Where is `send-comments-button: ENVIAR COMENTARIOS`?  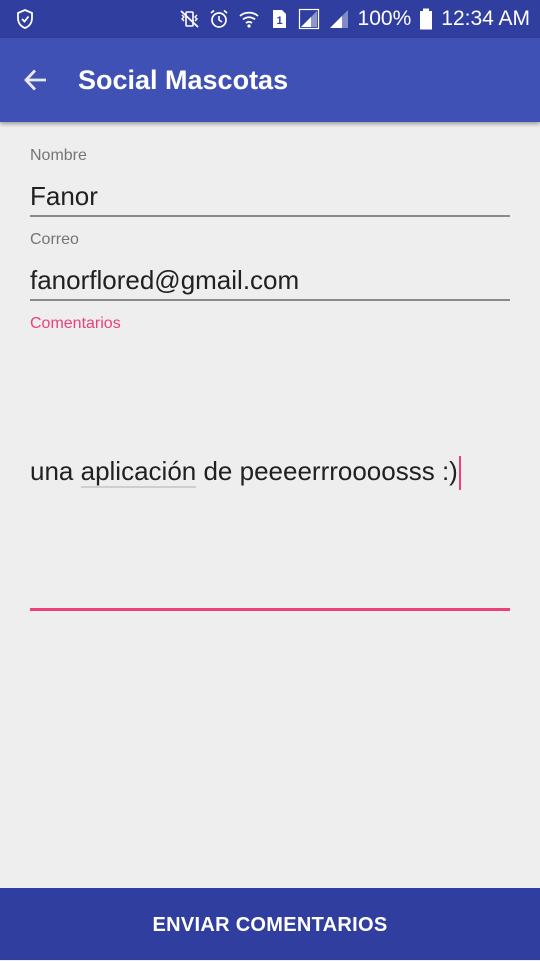
send-comments-button: ENVIAR COMENTARIOS is located at coordinates (270, 924).